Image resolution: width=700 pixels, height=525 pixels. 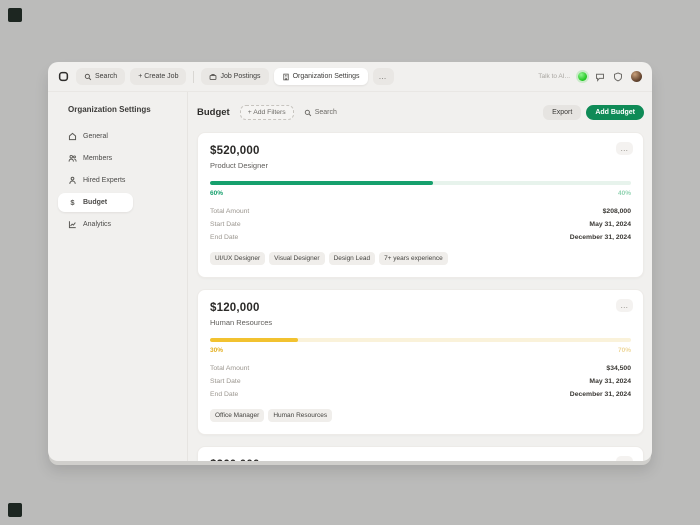 What do you see at coordinates (88, 77) in the screenshot?
I see `search-icon` at bounding box center [88, 77].